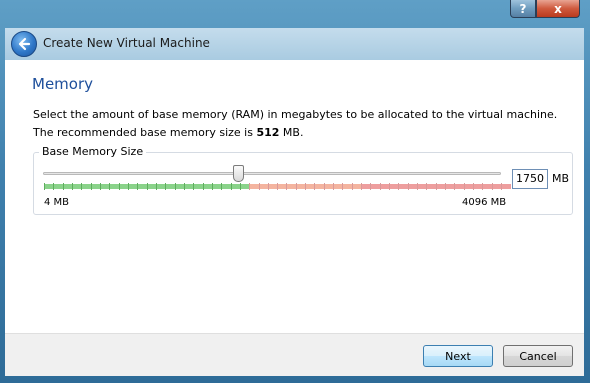 The height and width of the screenshot is (383, 590). I want to click on slider-min-label: 4 MB, so click(57, 202).